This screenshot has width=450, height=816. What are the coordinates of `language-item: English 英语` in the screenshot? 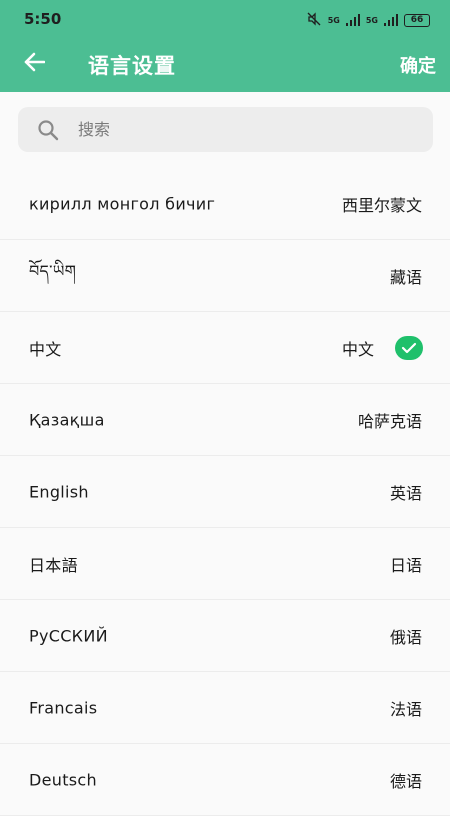 It's located at (225, 492).